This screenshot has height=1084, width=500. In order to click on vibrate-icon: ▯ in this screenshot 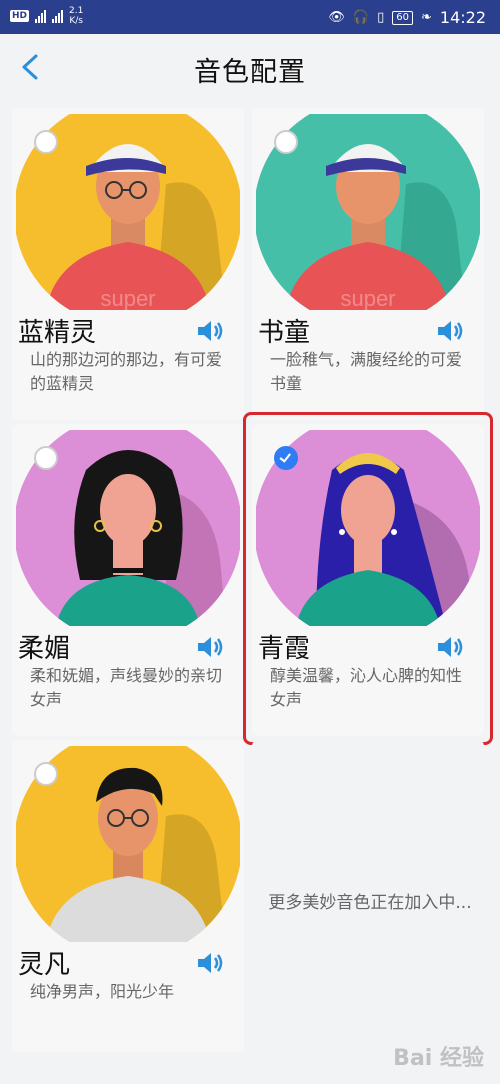, I will do `click(381, 17)`.